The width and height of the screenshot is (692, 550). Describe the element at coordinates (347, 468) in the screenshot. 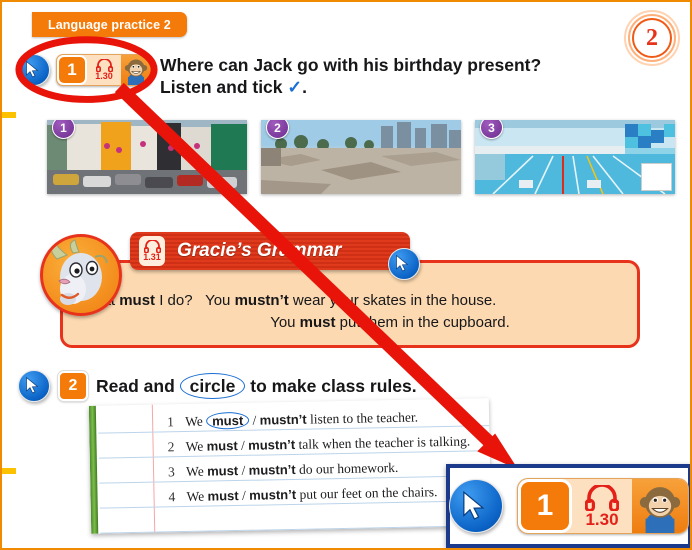

I see `notebook-item-b: do our homework.` at that location.